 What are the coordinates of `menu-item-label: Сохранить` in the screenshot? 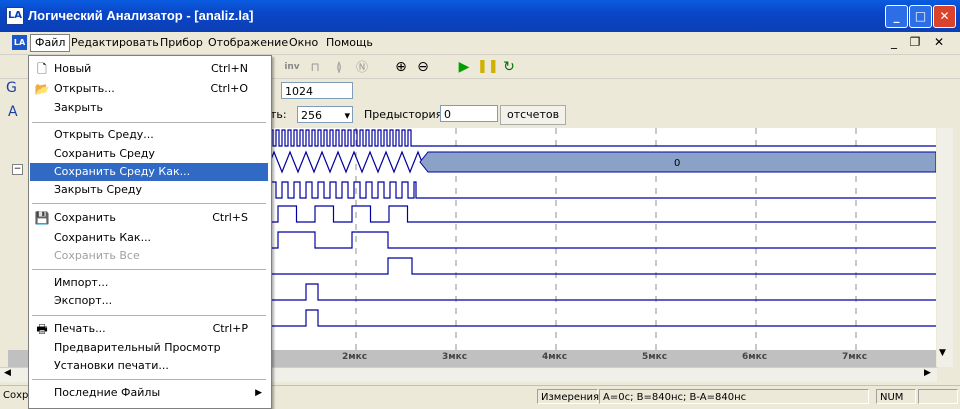 It's located at (85, 217).